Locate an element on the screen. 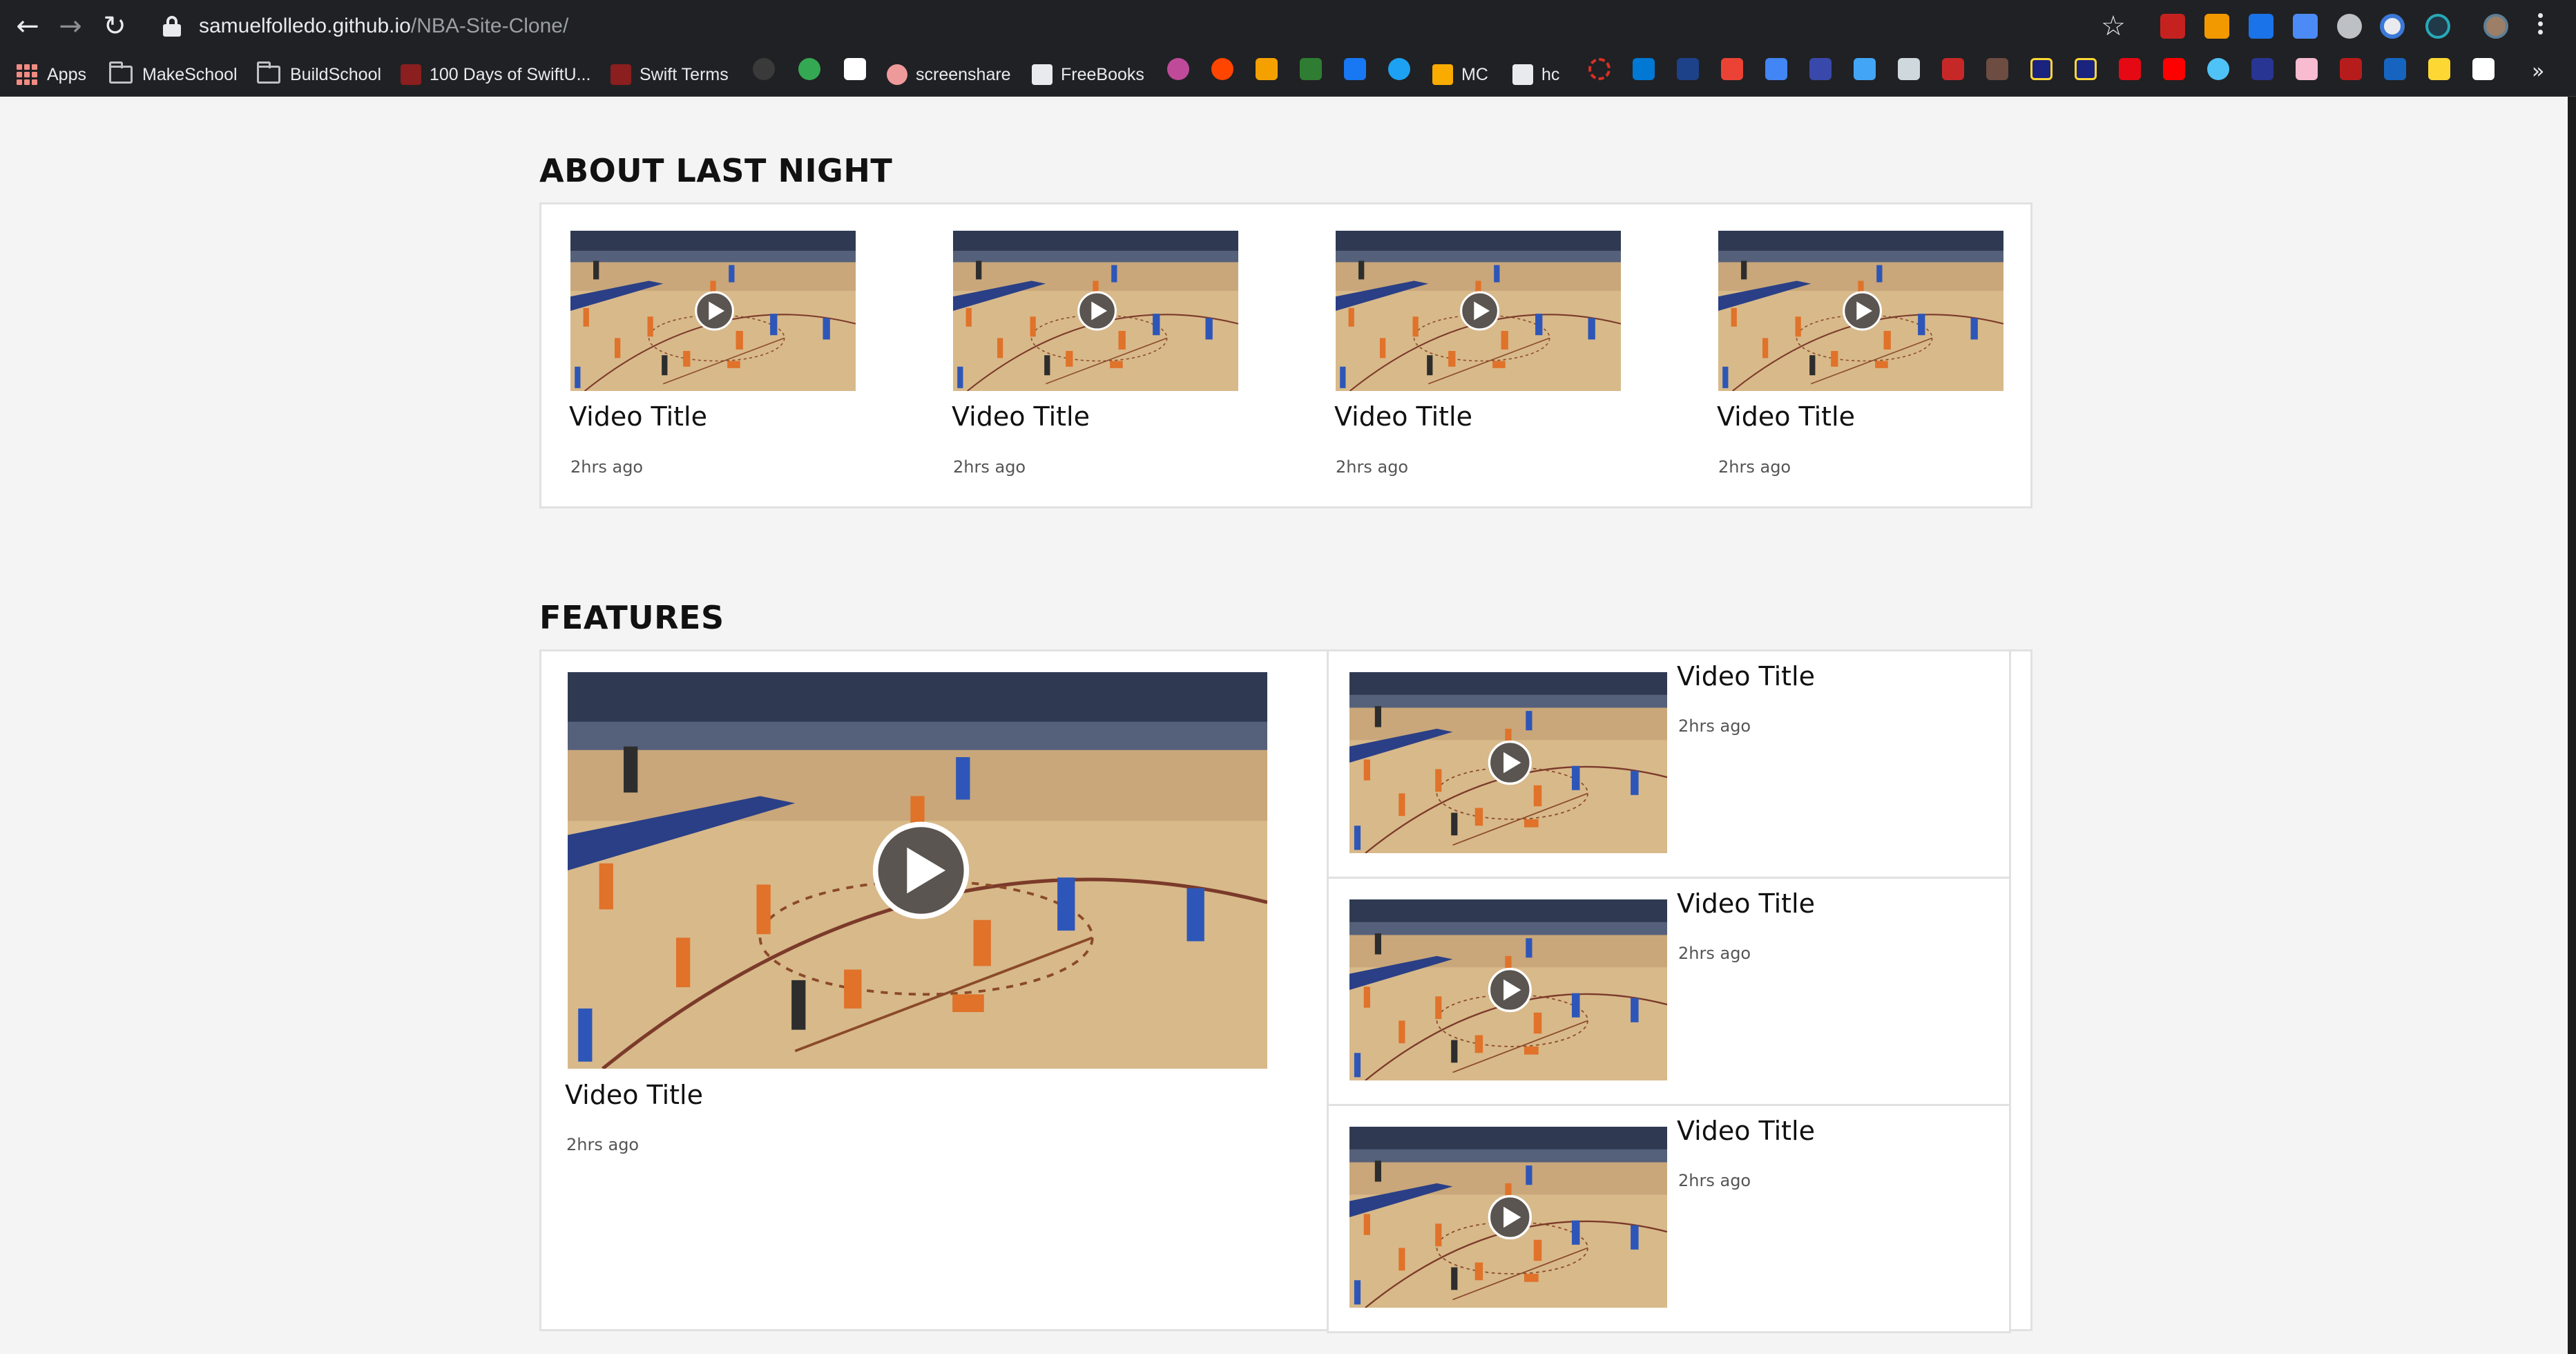  amazon-icon is located at coordinates (2483, 69).